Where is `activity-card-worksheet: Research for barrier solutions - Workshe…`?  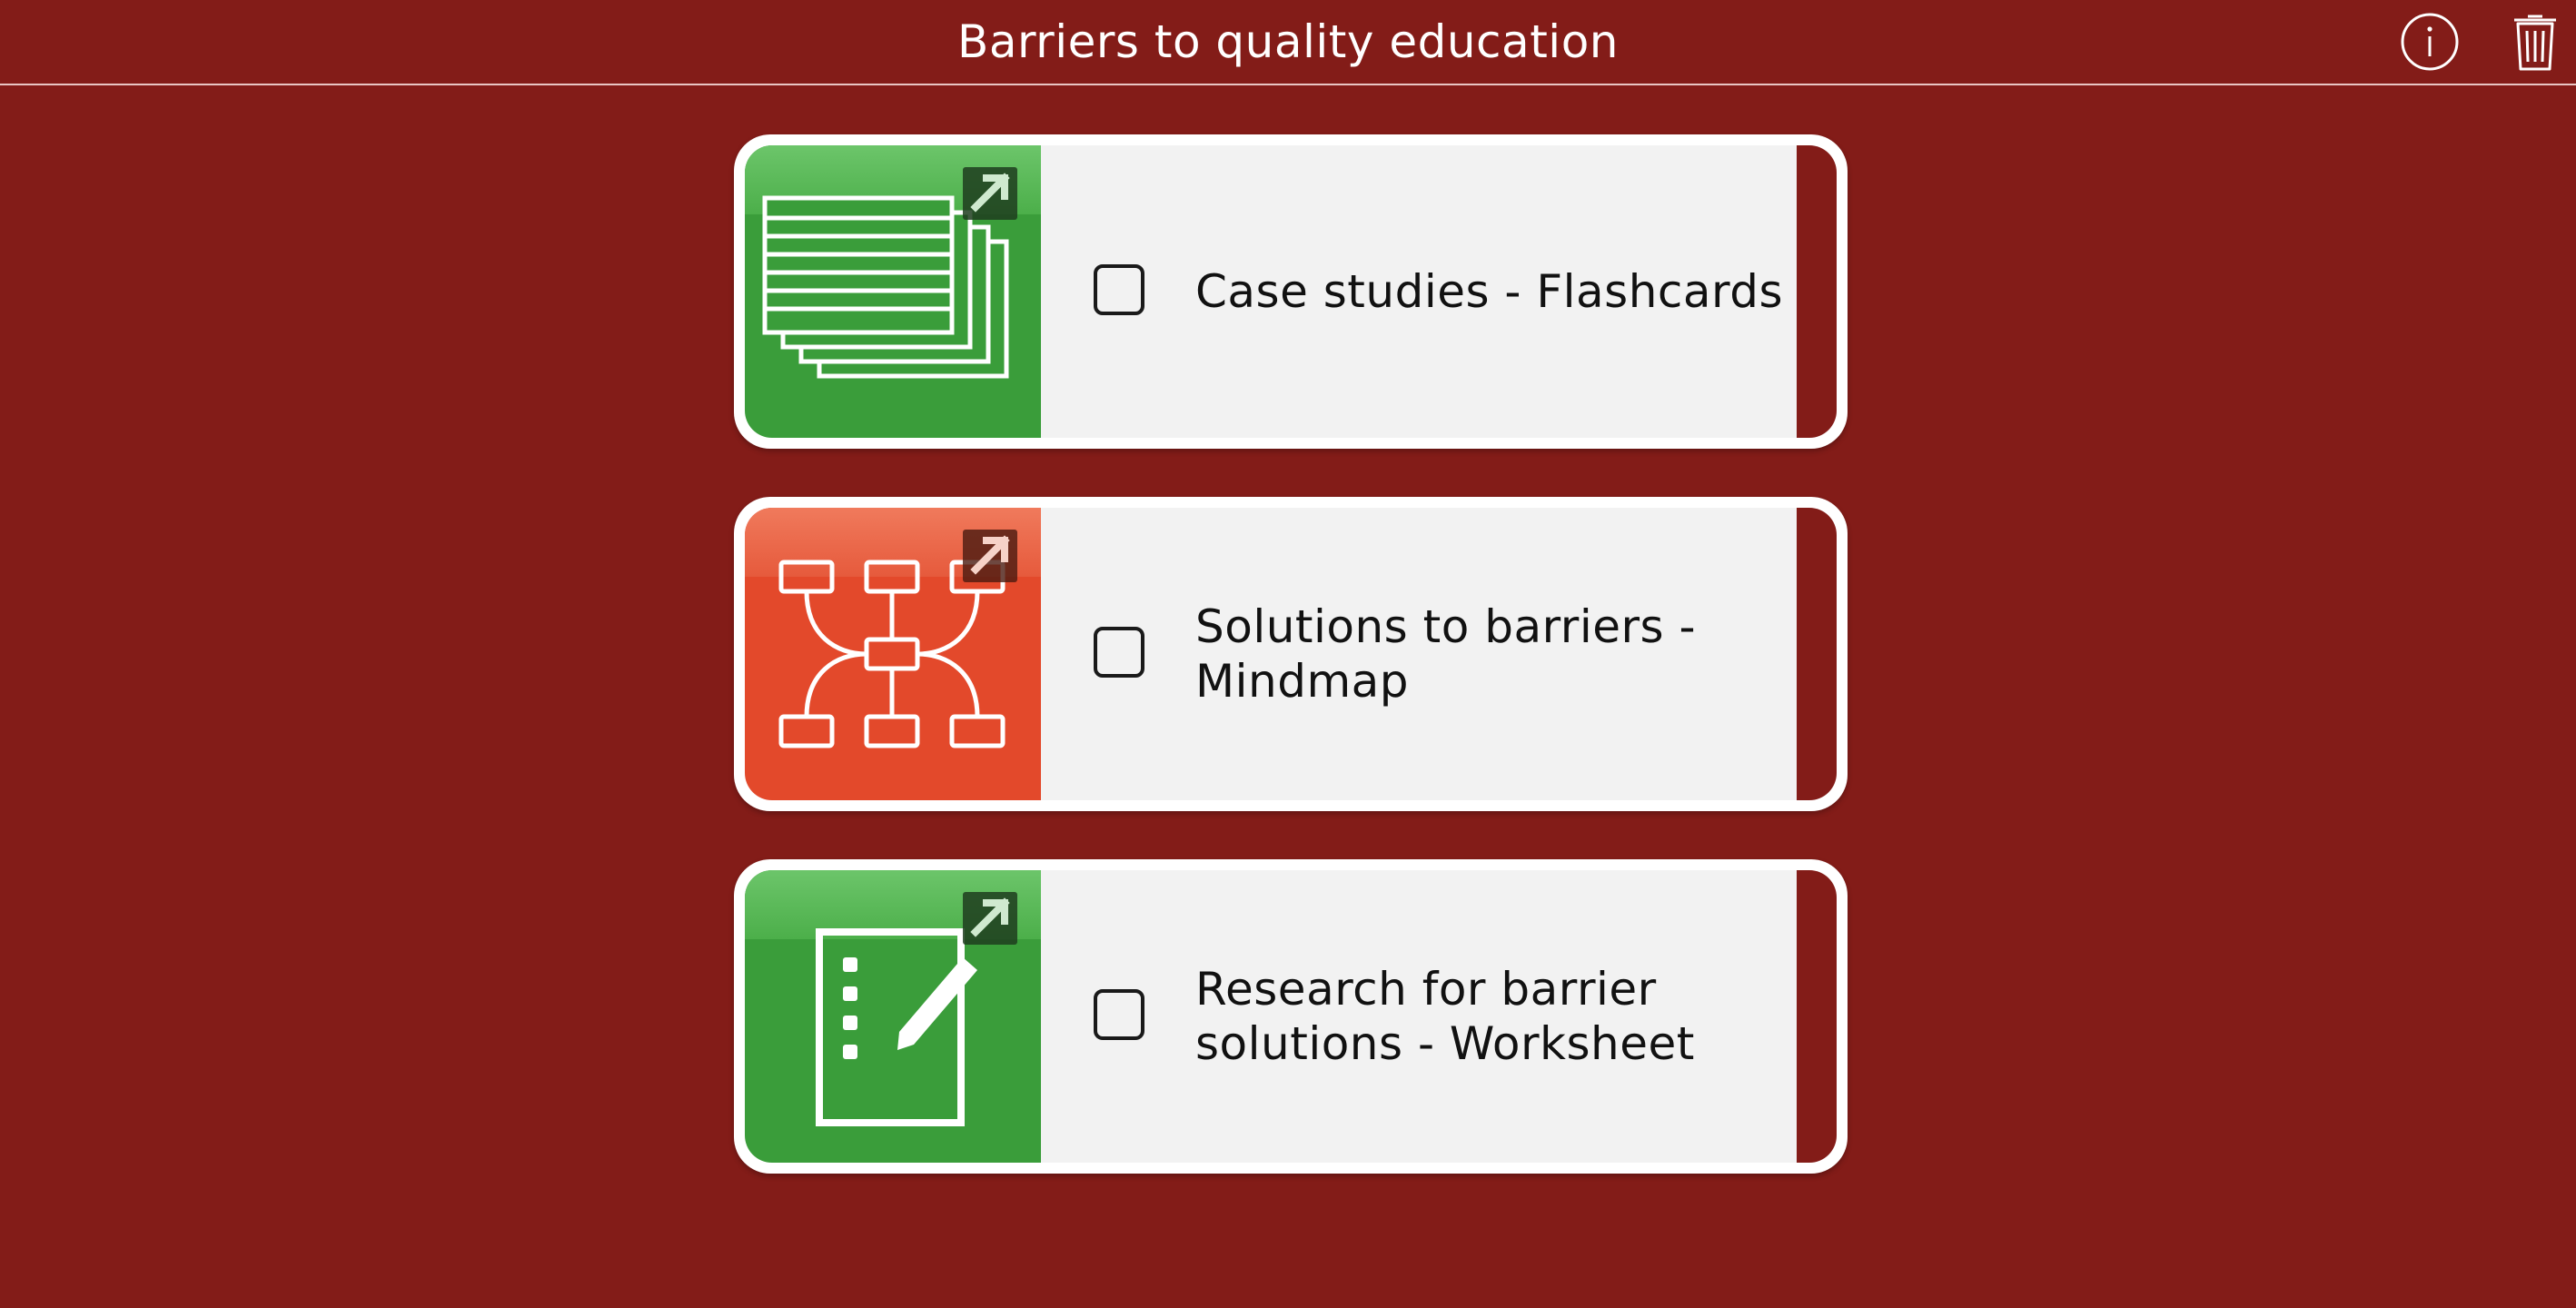 activity-card-worksheet: Research for barrier solutions - Workshe… is located at coordinates (1291, 1017).